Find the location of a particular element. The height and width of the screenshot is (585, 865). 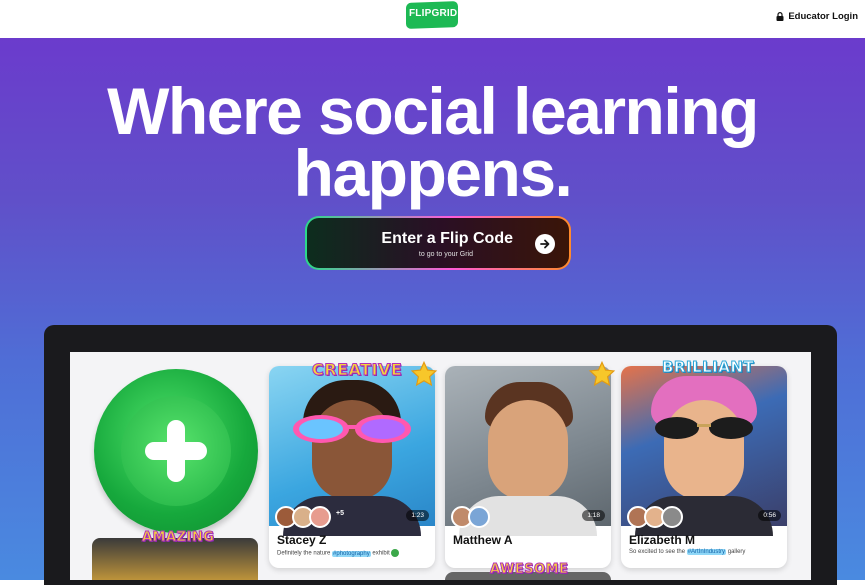

hashtag: #photography is located at coordinates (351, 553).